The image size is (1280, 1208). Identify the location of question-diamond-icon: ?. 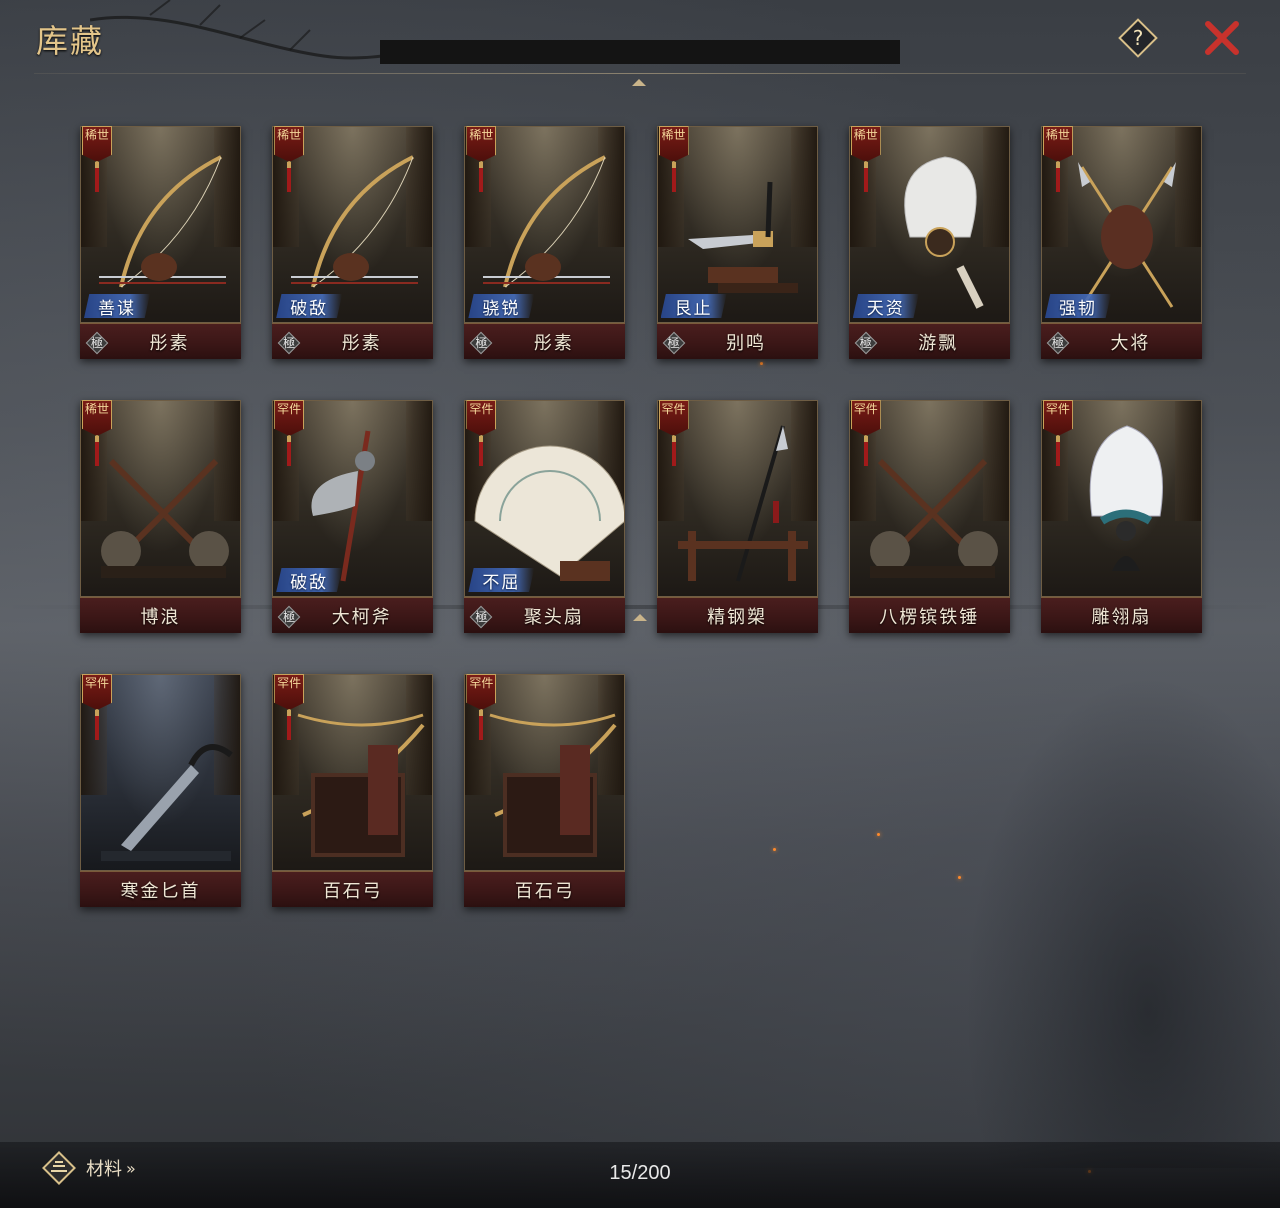
(1138, 38).